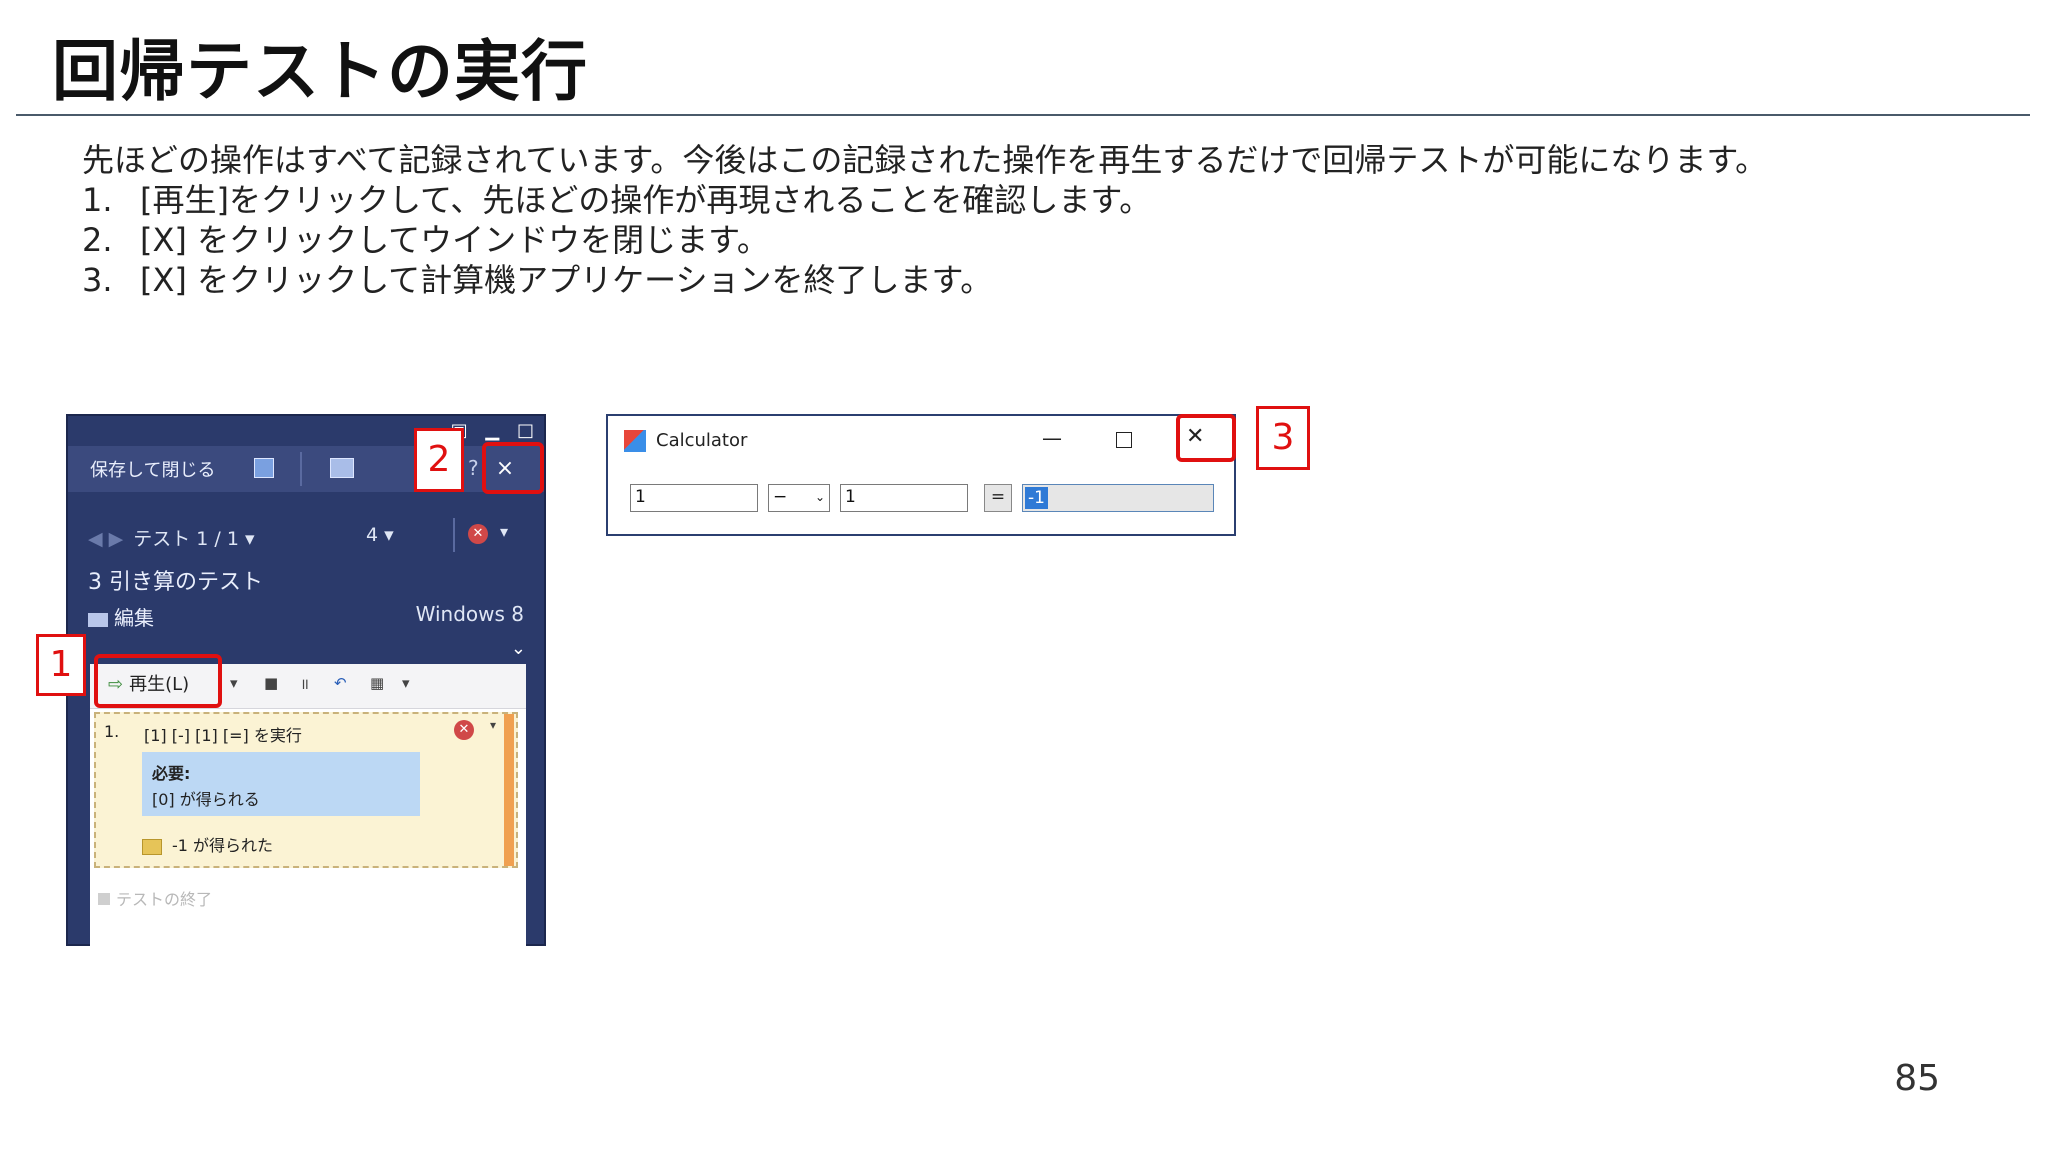  Describe the element at coordinates (223, 845) in the screenshot. I see `actual-result-text: -1 が得られた` at that location.